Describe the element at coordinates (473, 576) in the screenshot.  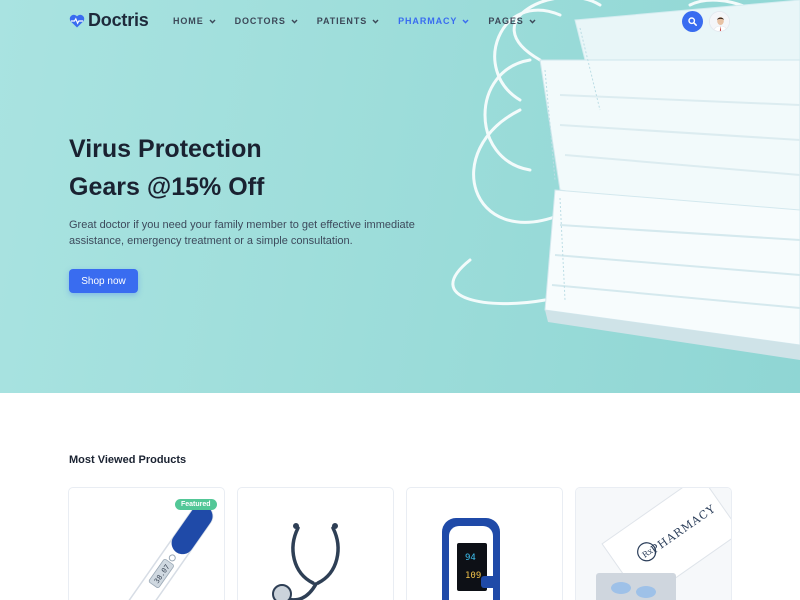
I see `pr-reading: 109` at that location.